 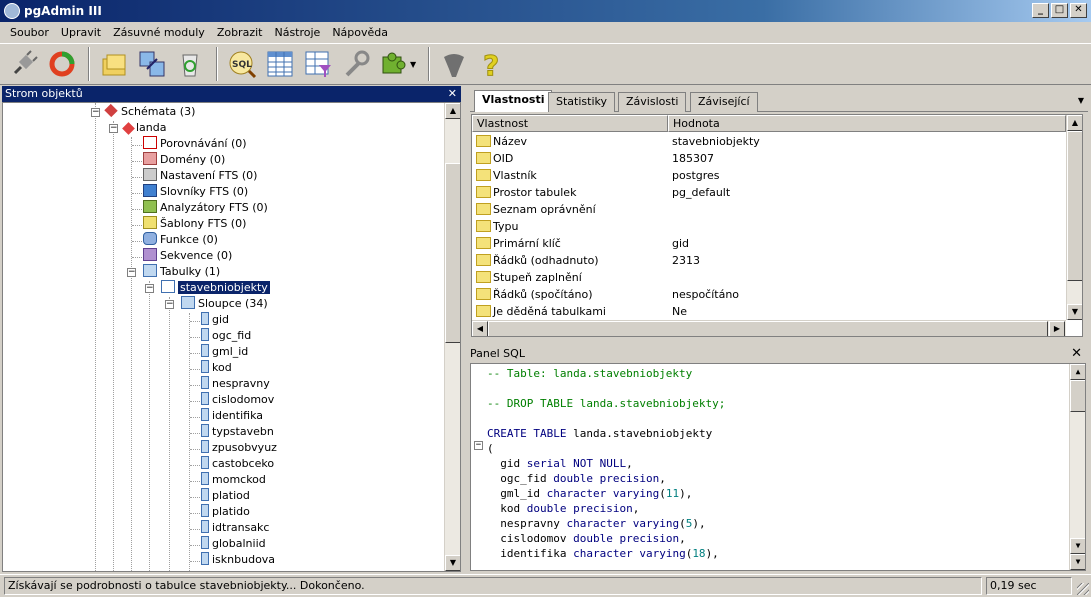 What do you see at coordinates (360, 32) in the screenshot?
I see `menu-napoveda: Nápověda` at bounding box center [360, 32].